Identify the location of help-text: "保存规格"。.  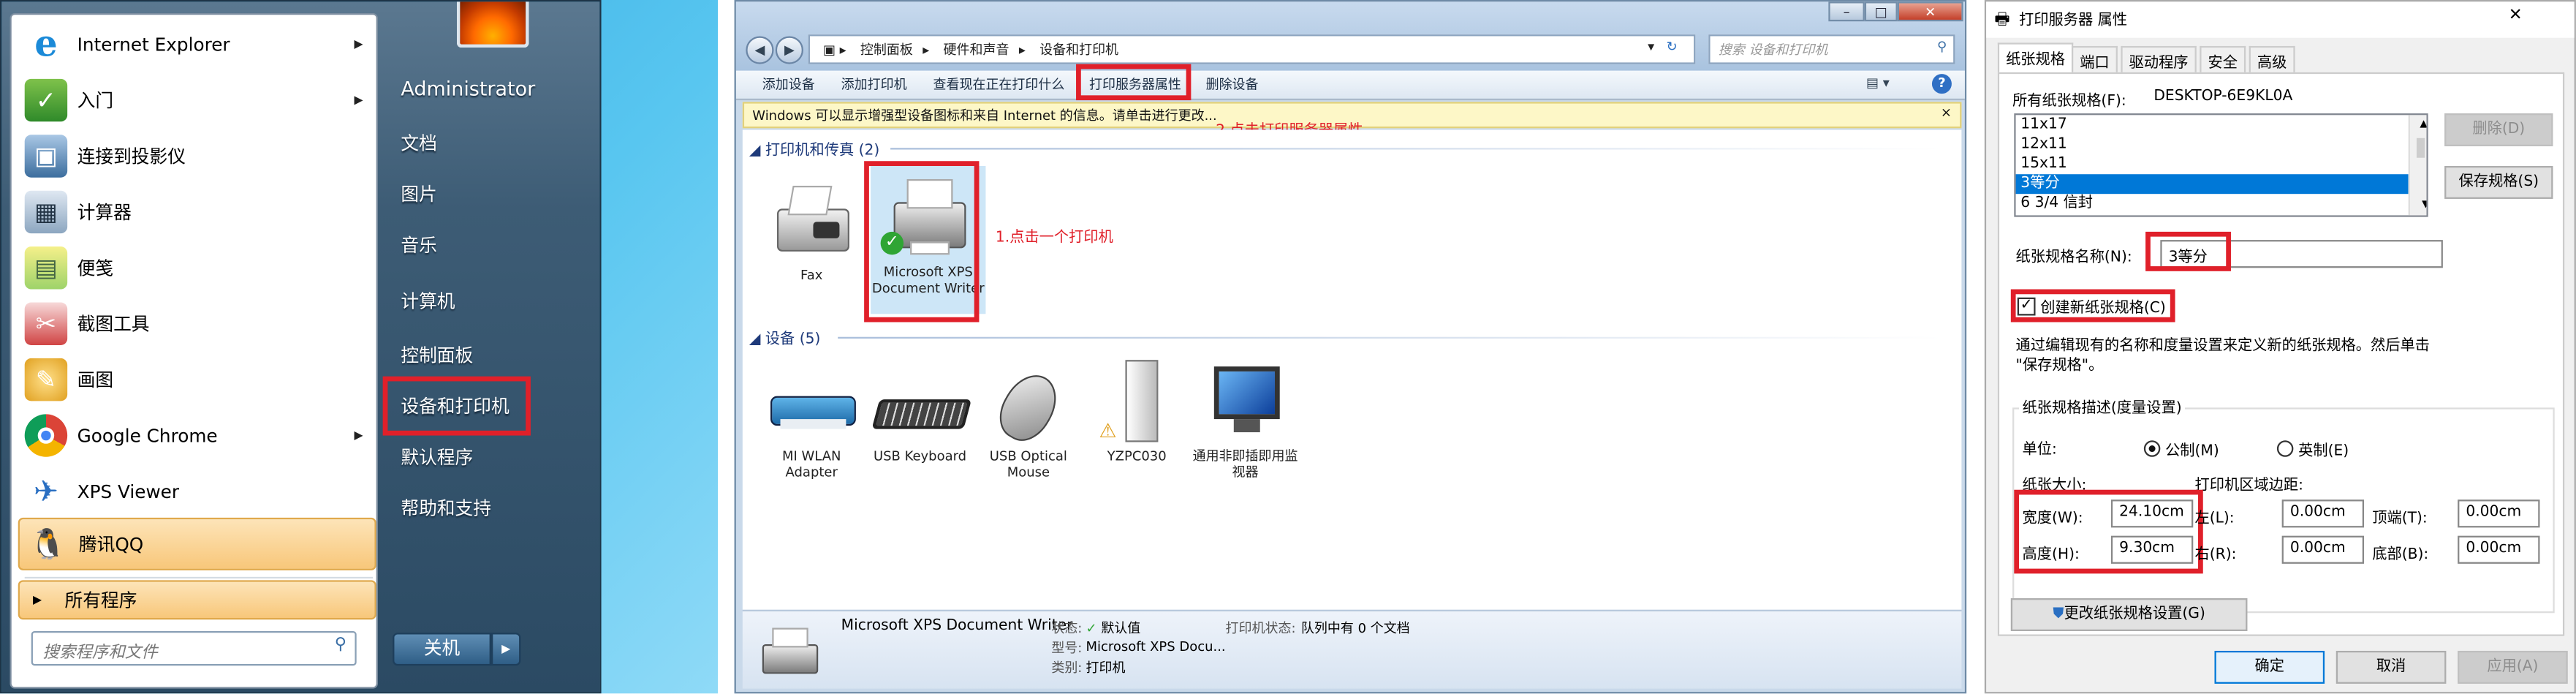
(2059, 366).